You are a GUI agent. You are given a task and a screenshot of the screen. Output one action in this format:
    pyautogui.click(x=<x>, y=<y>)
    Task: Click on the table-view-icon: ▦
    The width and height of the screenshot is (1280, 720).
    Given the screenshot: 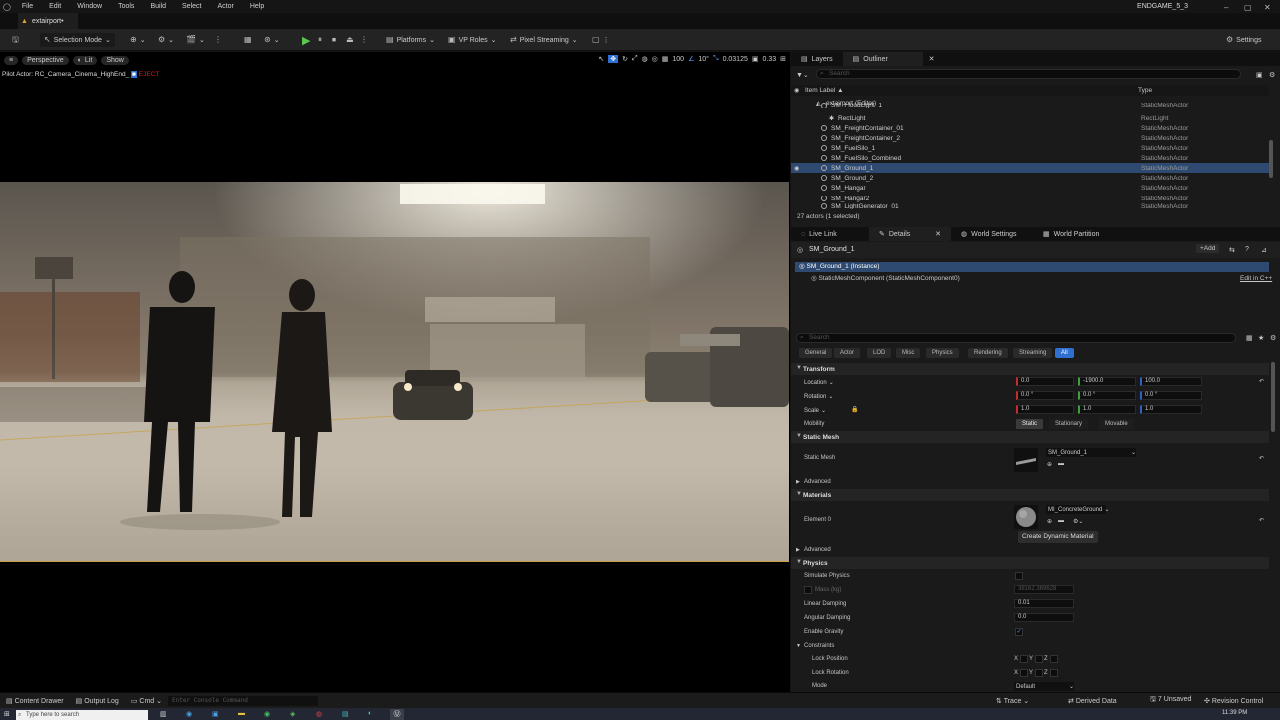 What is the action you would take?
    pyautogui.click(x=1249, y=338)
    